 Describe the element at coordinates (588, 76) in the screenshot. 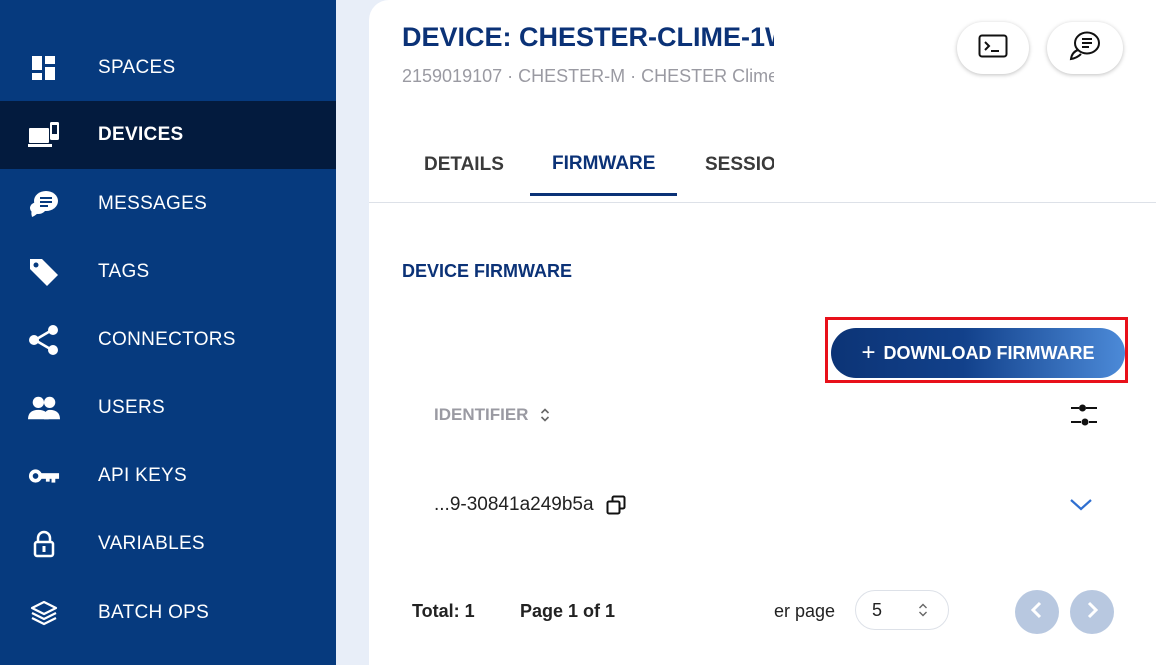

I see `page-subtitle: 2159019107 · CHESTER-M · CHESTER Clime` at that location.